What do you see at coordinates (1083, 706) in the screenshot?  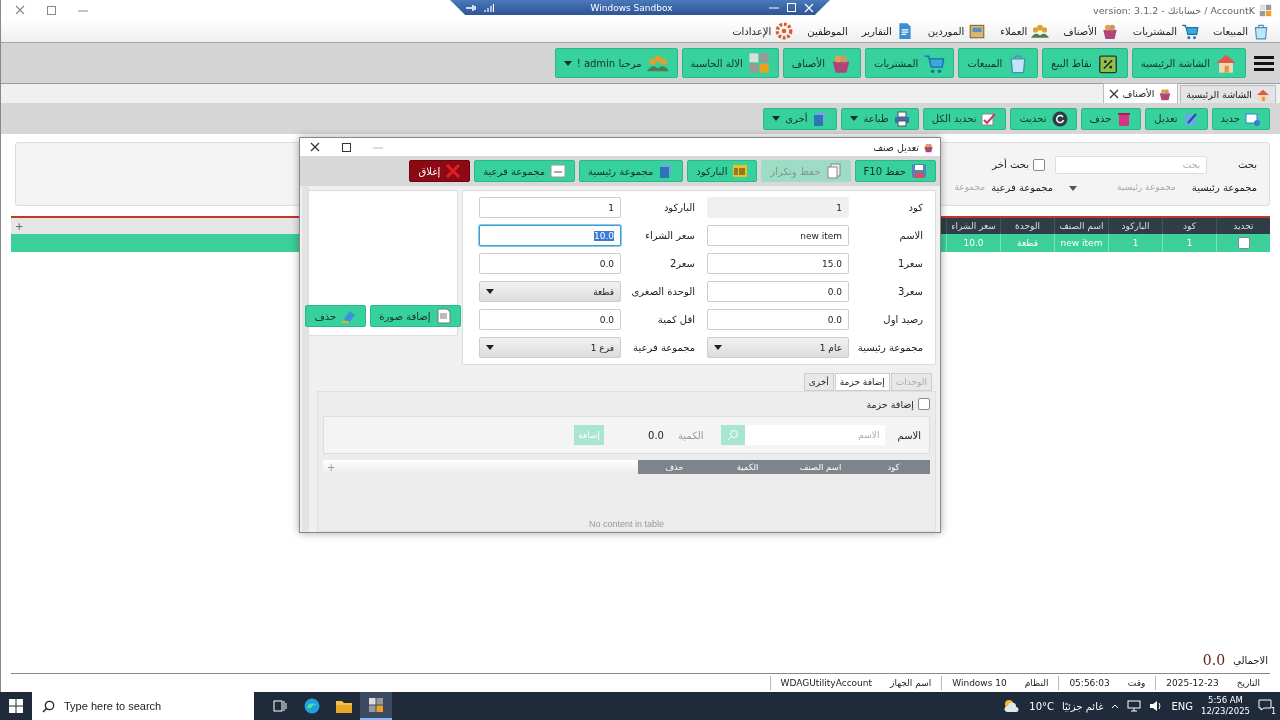 I see `weather-text: غائم جزئيًا` at bounding box center [1083, 706].